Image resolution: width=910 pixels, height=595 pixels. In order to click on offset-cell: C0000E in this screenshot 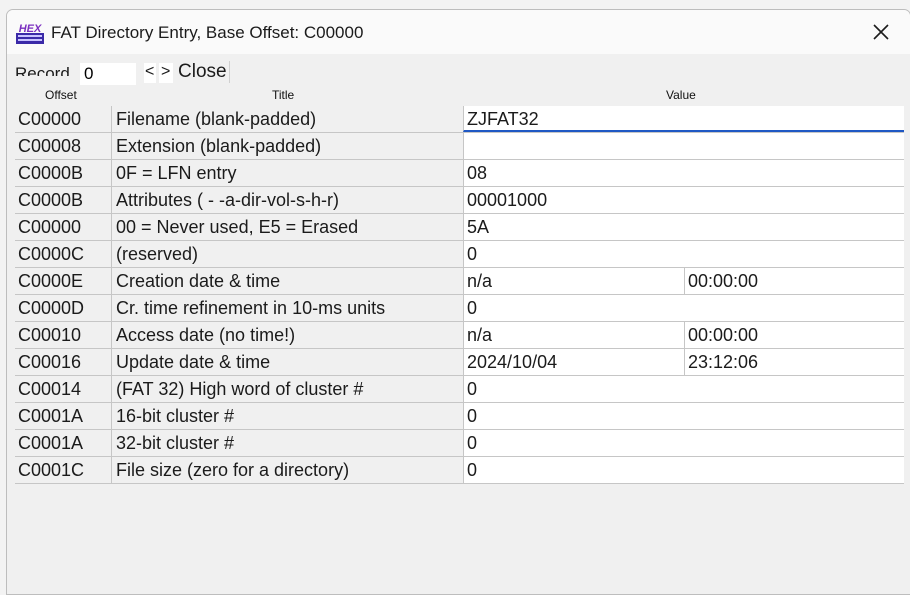, I will do `click(51, 281)`.